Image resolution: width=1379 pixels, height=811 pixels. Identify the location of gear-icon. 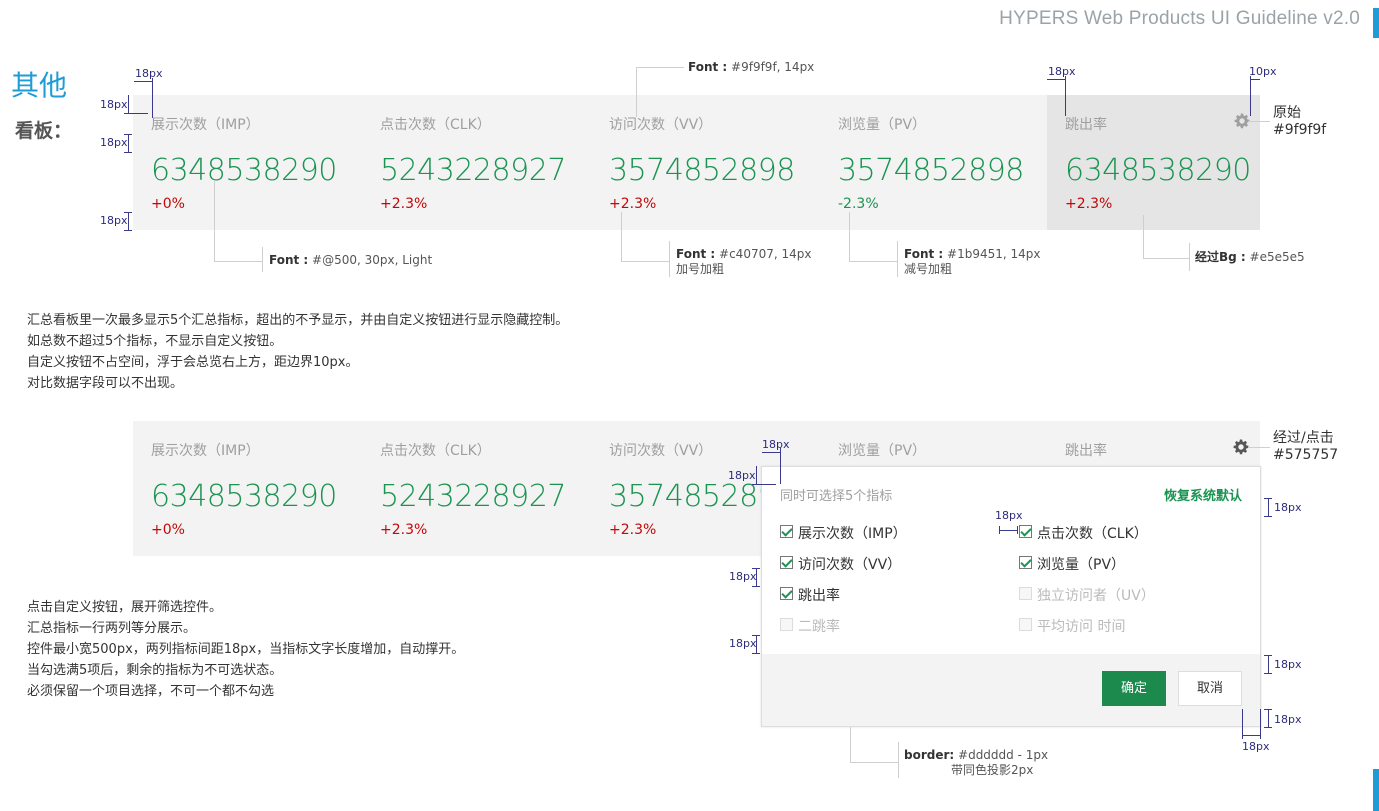
(1241, 447).